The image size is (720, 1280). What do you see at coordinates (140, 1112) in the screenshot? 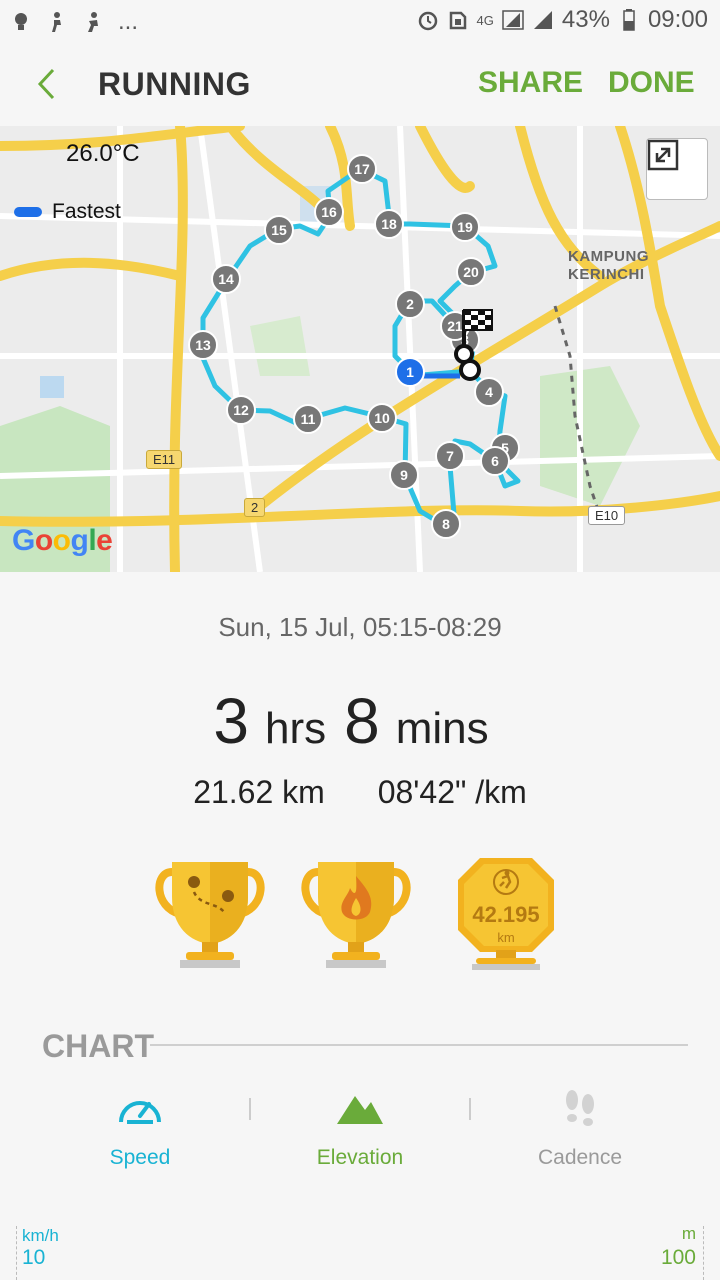
I see `speedometer-icon` at bounding box center [140, 1112].